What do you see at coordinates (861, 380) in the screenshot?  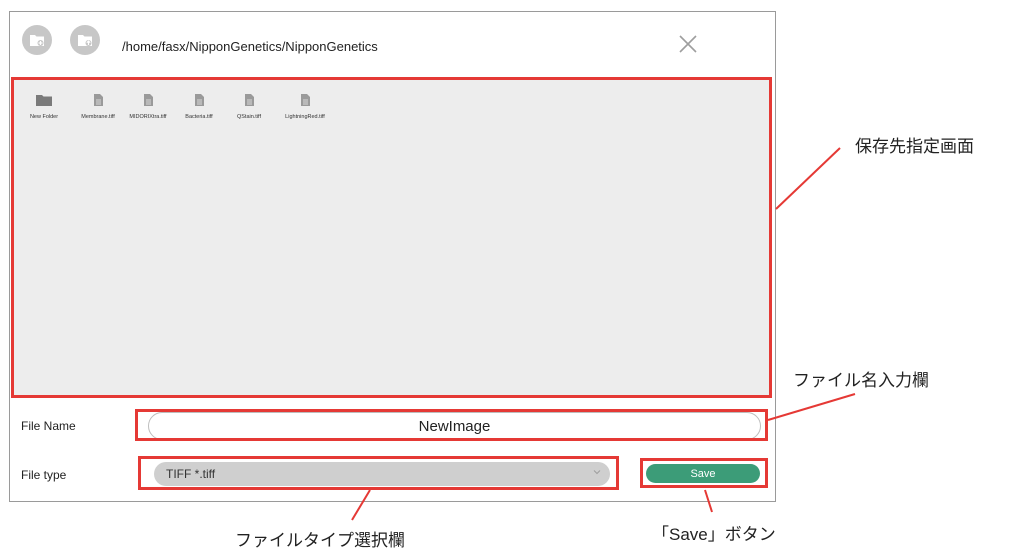 I see `annotation-file-name: ファイル名入力欄` at bounding box center [861, 380].